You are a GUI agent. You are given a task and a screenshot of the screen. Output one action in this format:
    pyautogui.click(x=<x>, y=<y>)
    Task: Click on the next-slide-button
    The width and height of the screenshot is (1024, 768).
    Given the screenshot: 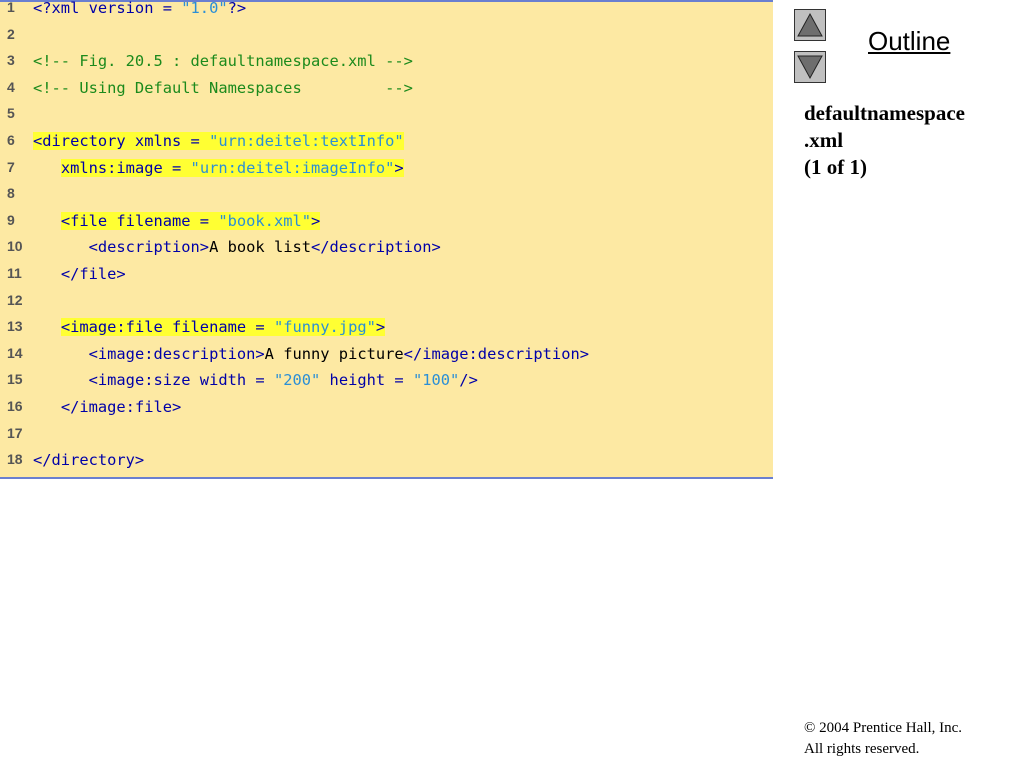 What is the action you would take?
    pyautogui.click(x=810, y=67)
    